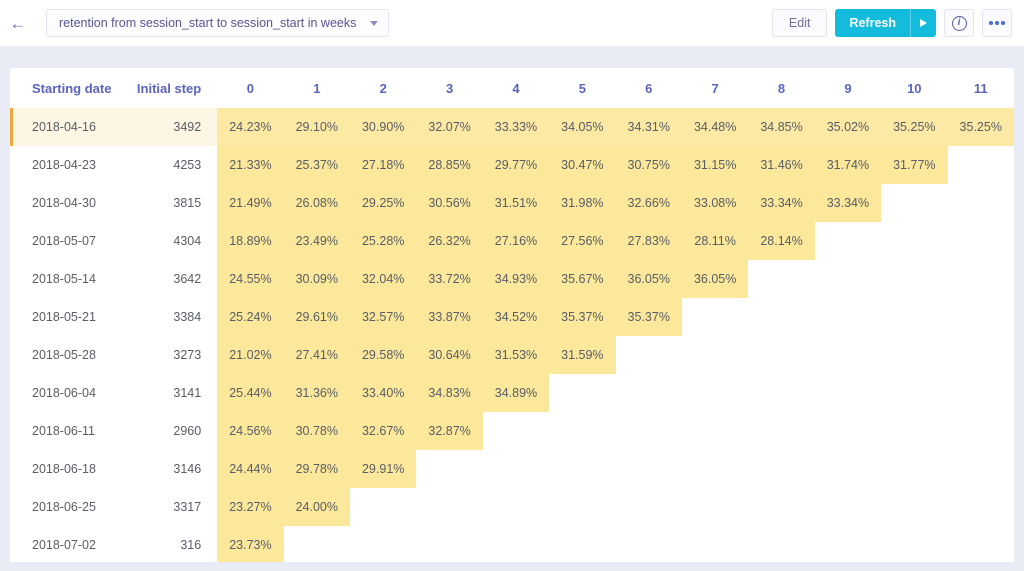 This screenshot has height=571, width=1024. Describe the element at coordinates (885, 23) in the screenshot. I see `refresh-button: Refresh` at that location.